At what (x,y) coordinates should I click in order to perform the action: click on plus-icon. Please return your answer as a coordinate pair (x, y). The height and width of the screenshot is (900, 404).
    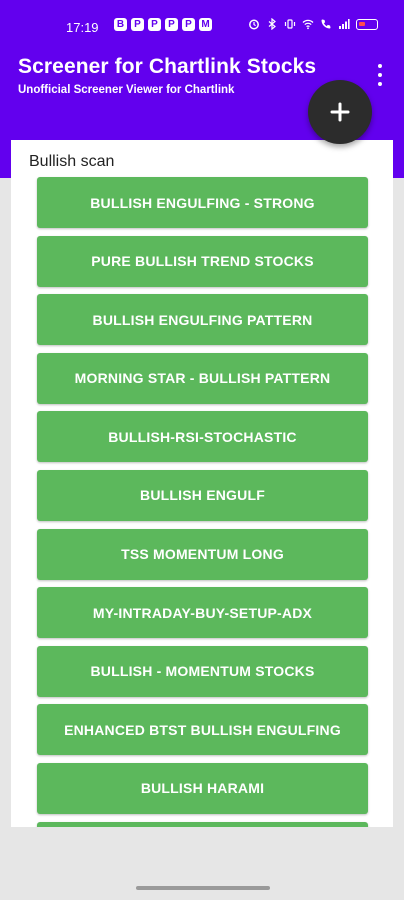
    Looking at the image, I should click on (340, 112).